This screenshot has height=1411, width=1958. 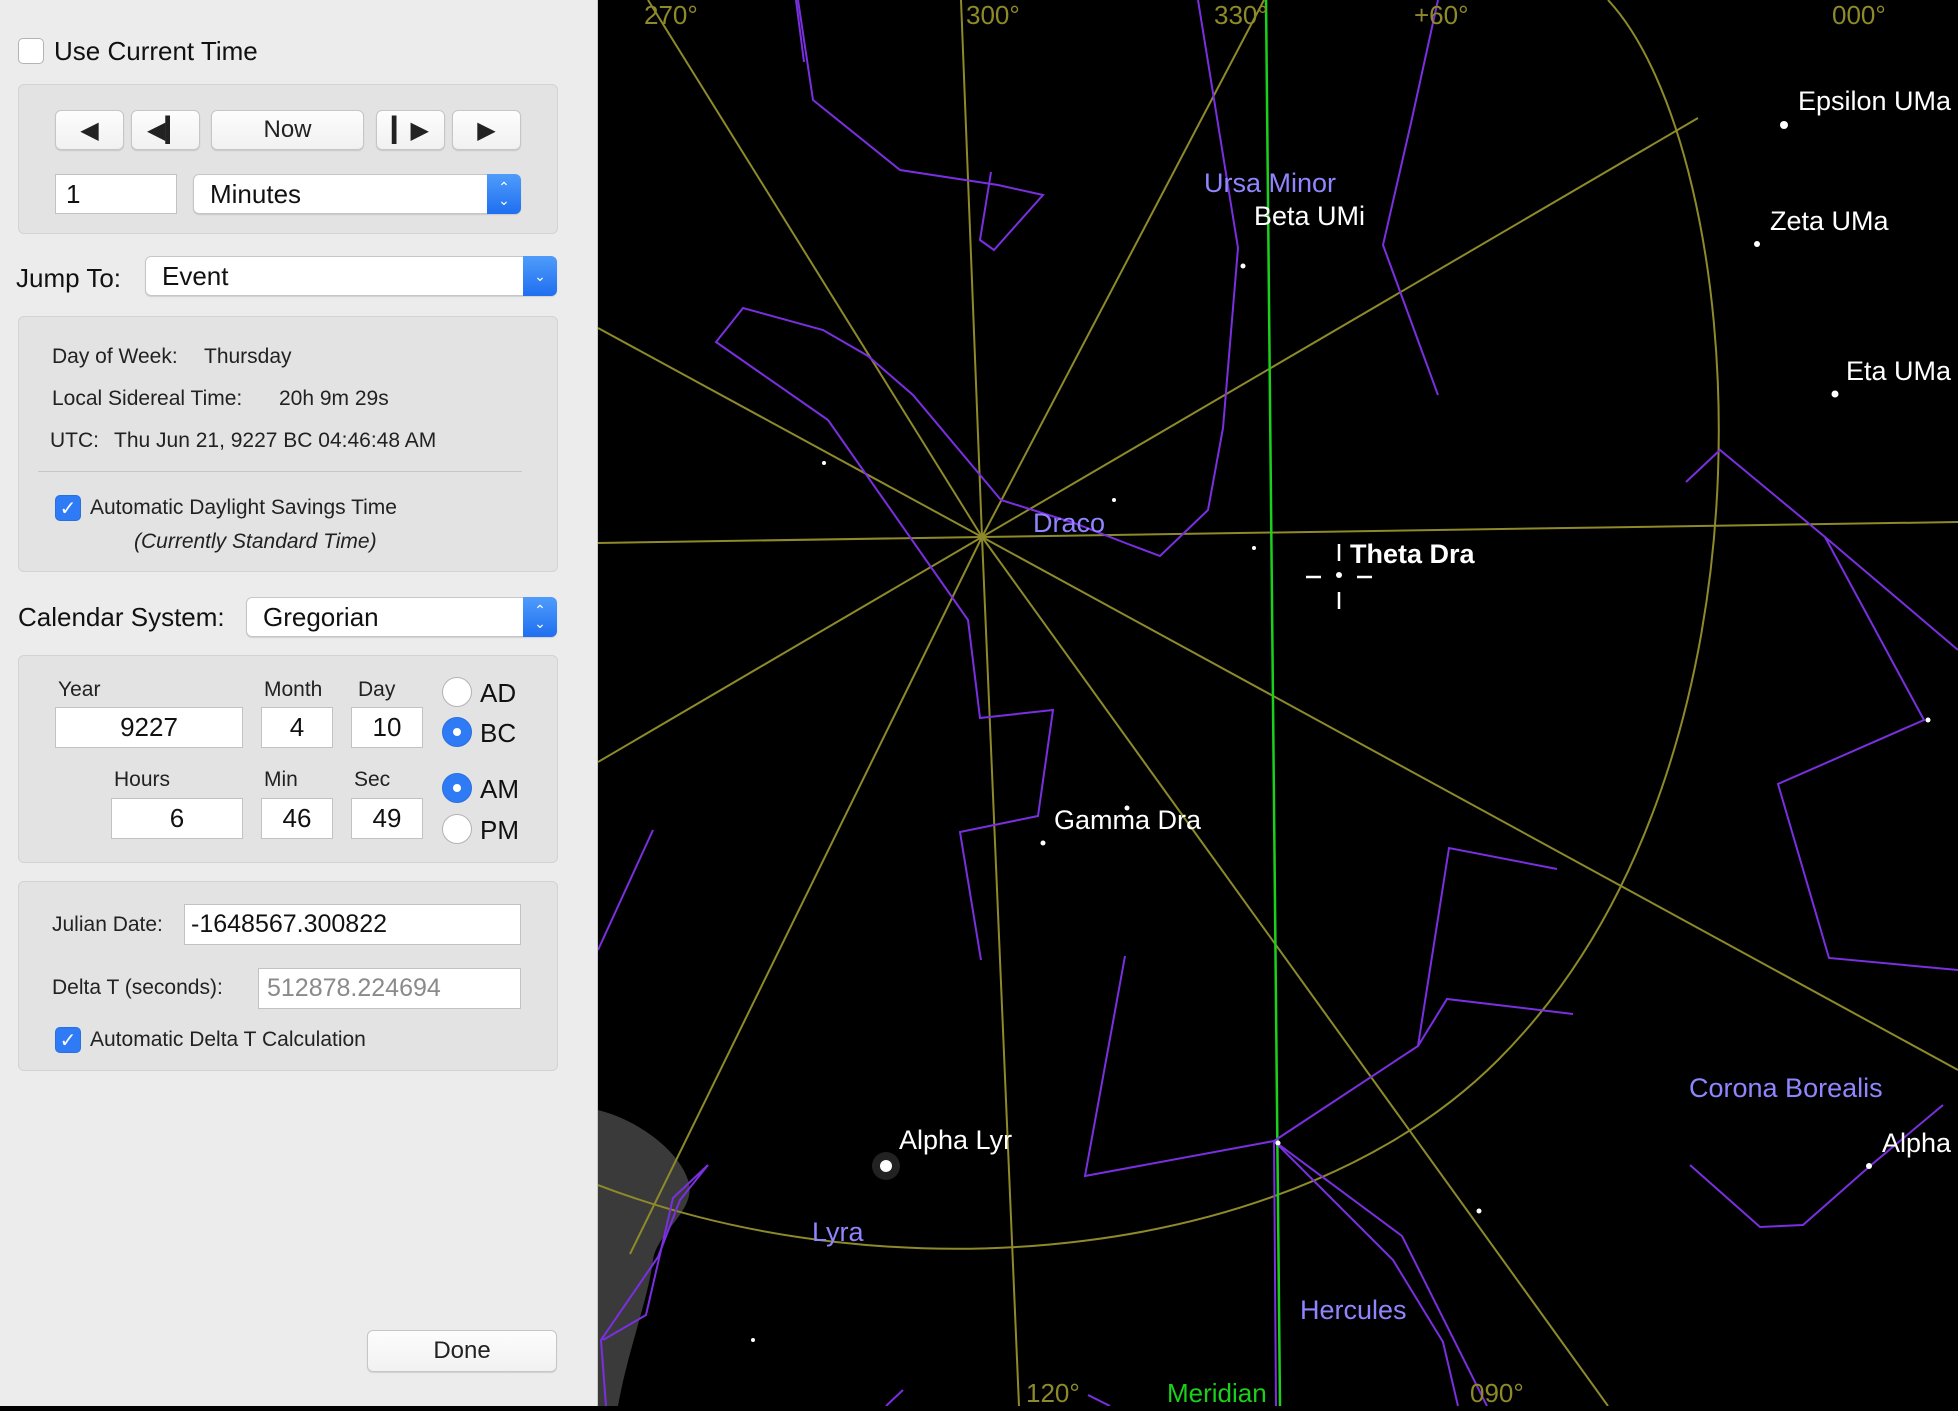 What do you see at coordinates (377, 689) in the screenshot?
I see `day-label: Day` at bounding box center [377, 689].